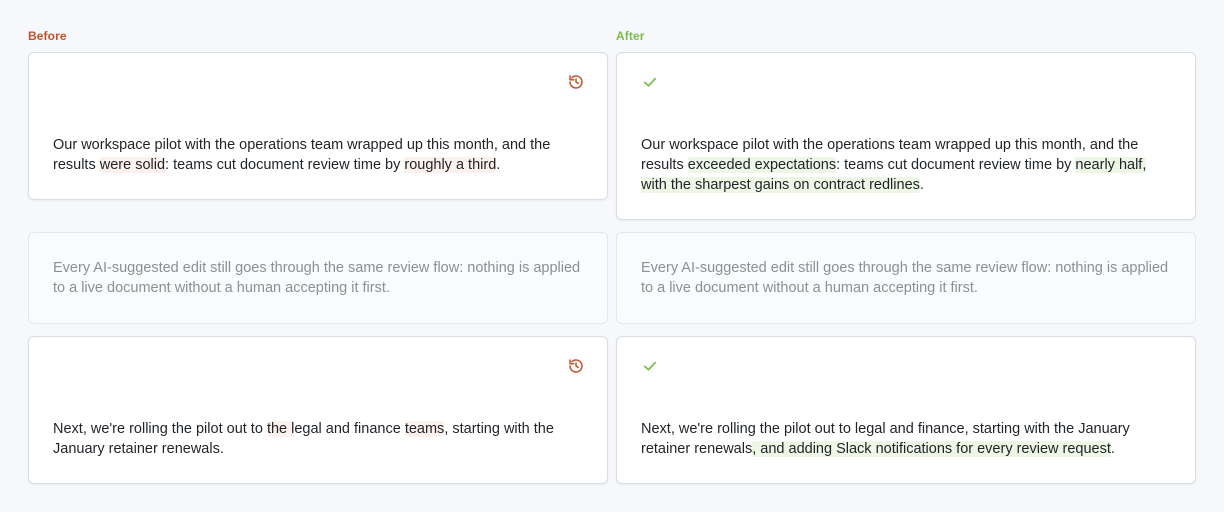 The image size is (1224, 512). I want to click on after-column-label: After, so click(630, 36).